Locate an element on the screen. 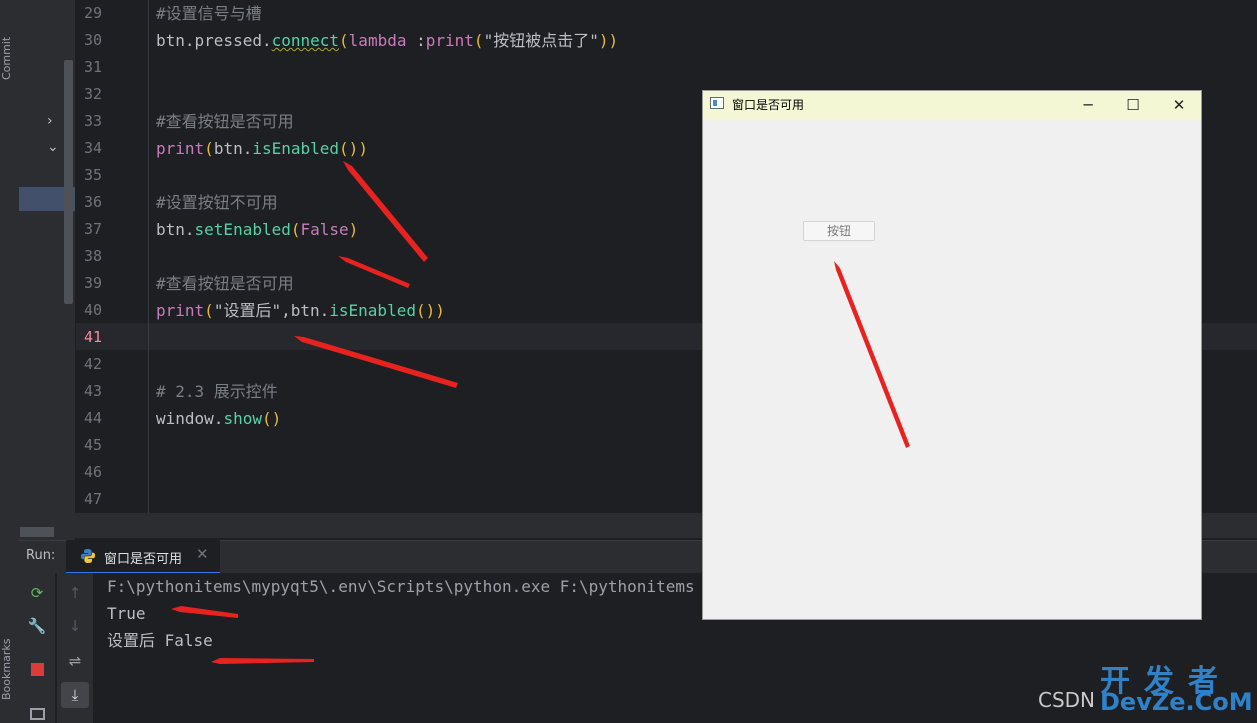  soft-wrap-icon: ⇌ is located at coordinates (75, 661).